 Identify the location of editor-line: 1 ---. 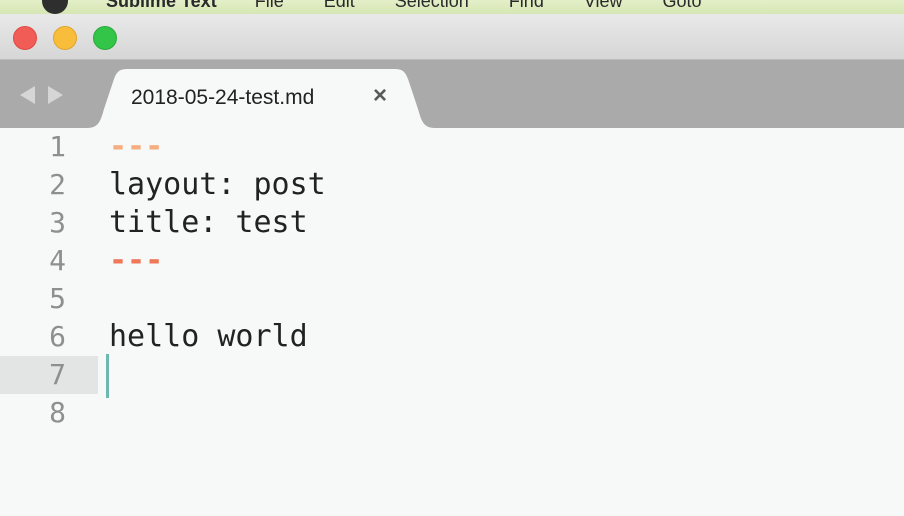
(452, 147).